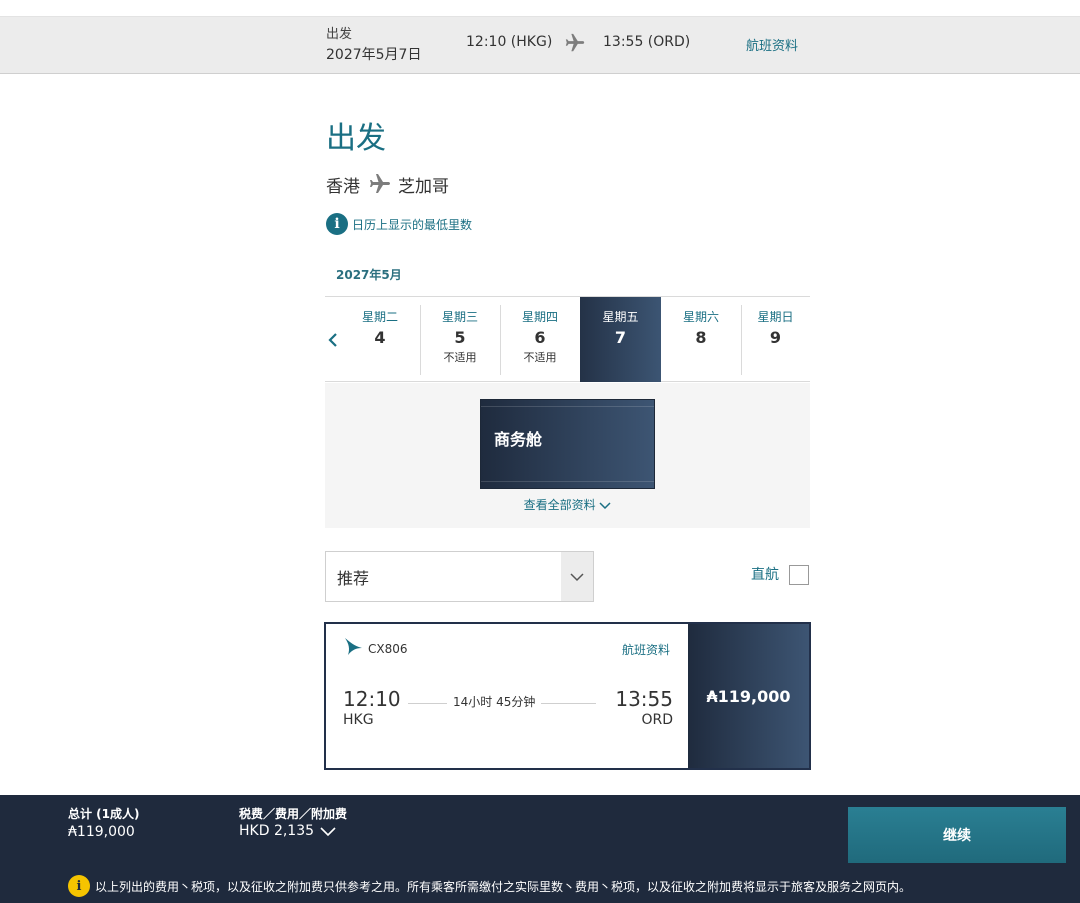 The image size is (1080, 903). I want to click on flight-depart-time: 12:10, so click(372, 699).